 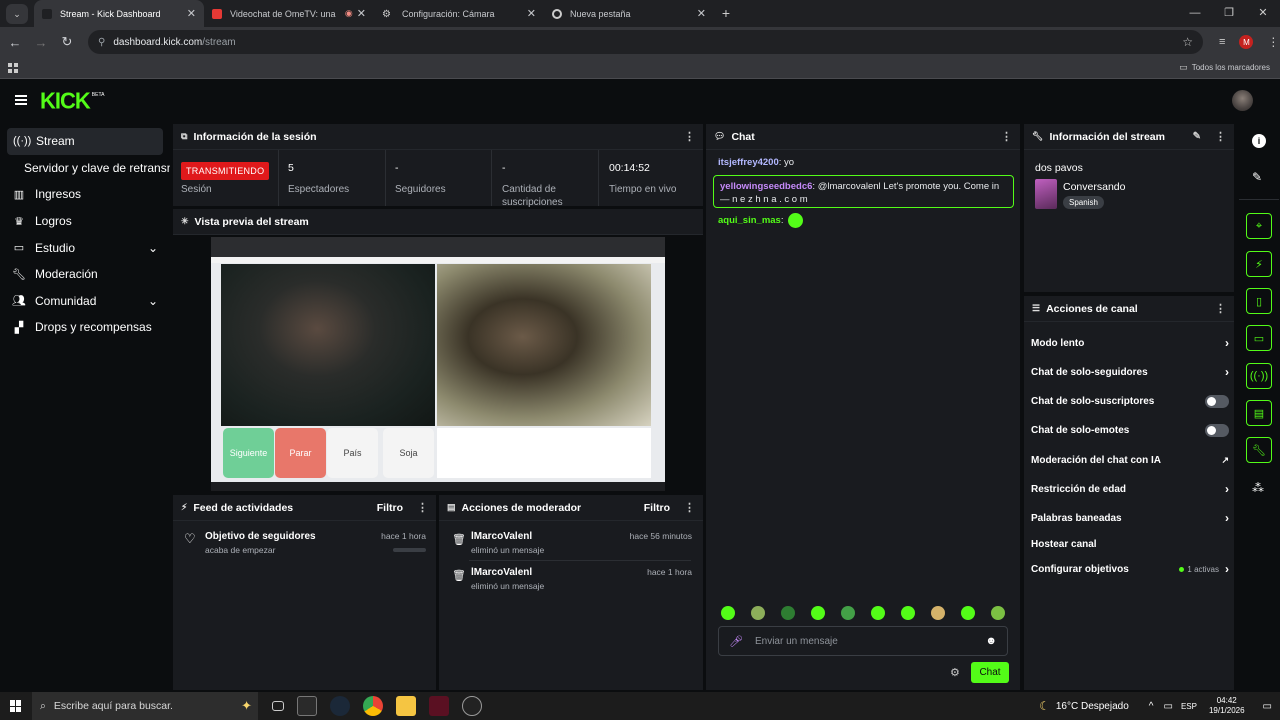 I want to click on epic-games-icon, so click(x=307, y=706).